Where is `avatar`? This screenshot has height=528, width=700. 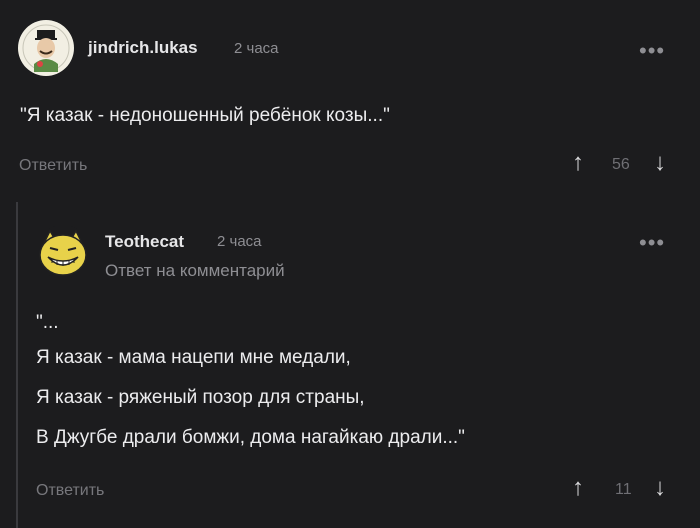
avatar is located at coordinates (46, 48).